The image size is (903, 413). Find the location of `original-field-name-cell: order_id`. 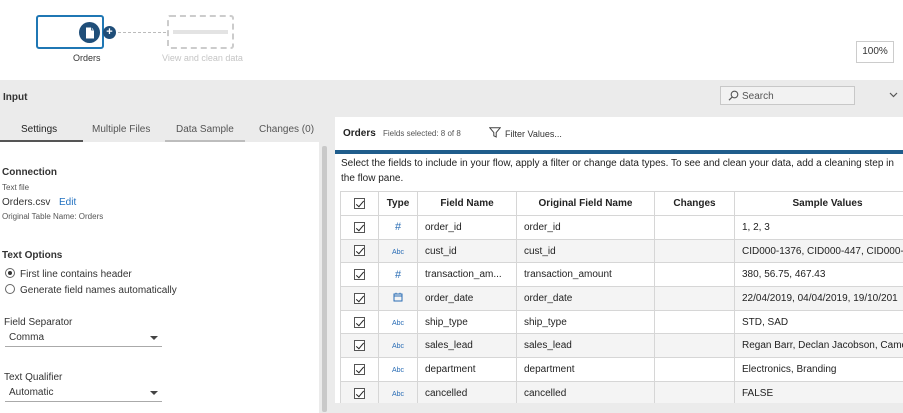

original-field-name-cell: order_id is located at coordinates (585, 227).